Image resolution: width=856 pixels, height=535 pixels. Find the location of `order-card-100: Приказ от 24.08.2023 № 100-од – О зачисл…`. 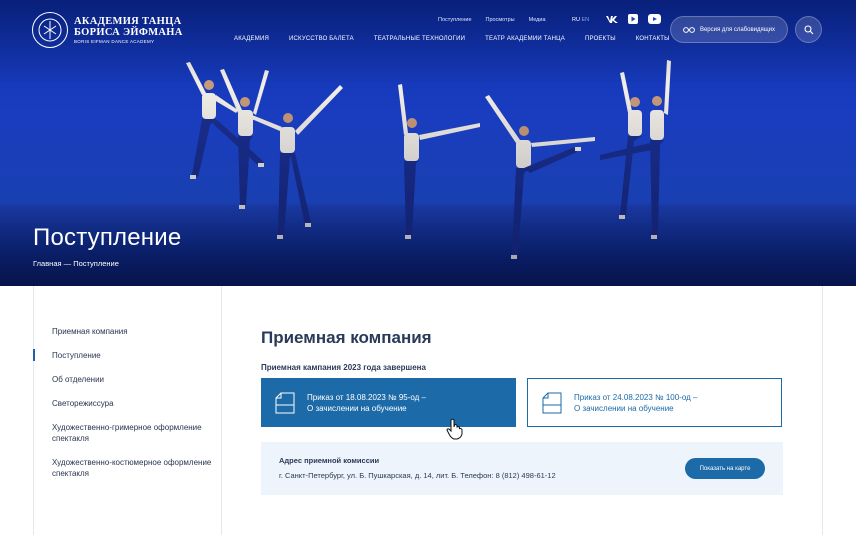

order-card-100: Приказ от 24.08.2023 № 100-од – О зачисл… is located at coordinates (654, 402).